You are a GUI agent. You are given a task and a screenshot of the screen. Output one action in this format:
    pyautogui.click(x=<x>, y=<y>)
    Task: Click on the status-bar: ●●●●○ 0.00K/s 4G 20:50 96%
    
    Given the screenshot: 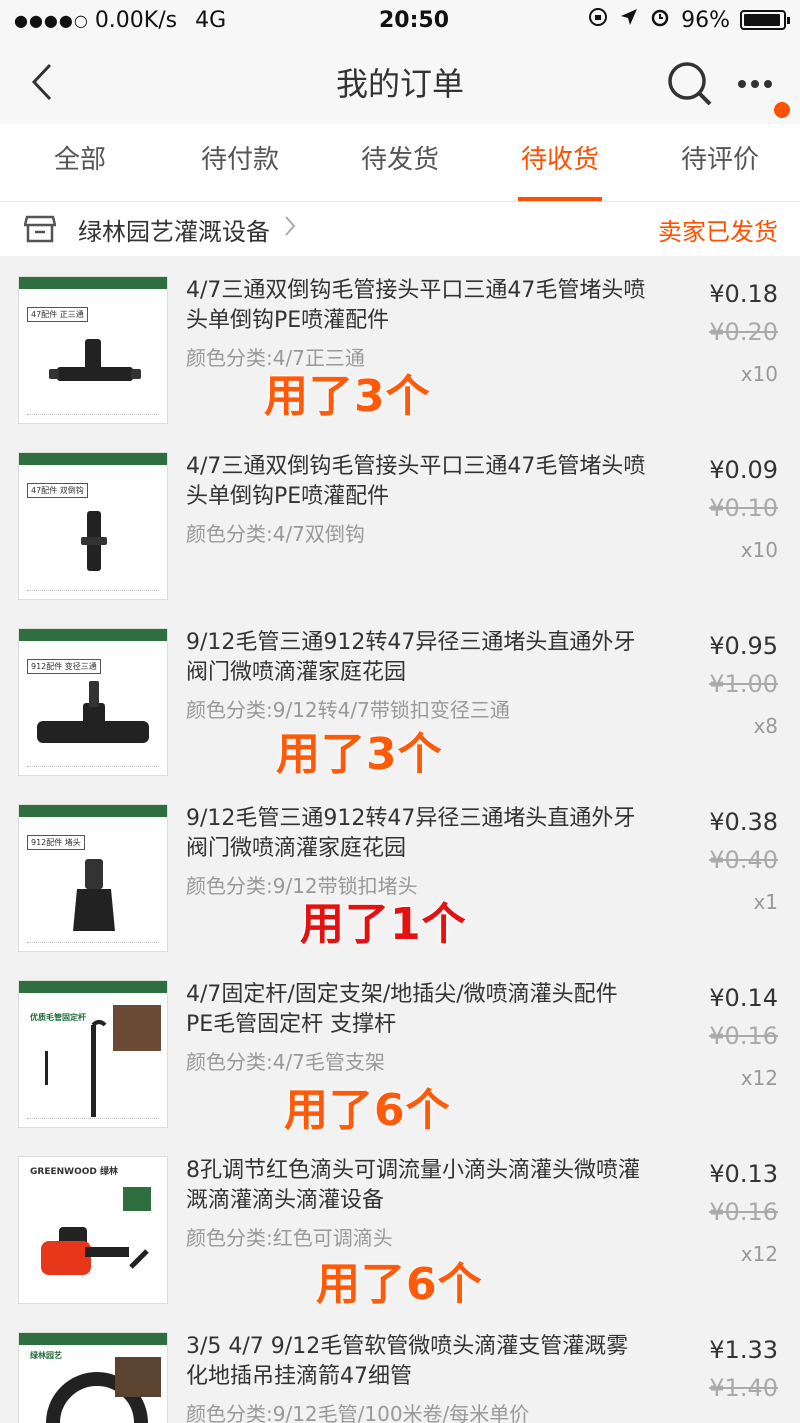 What is the action you would take?
    pyautogui.click(x=400, y=20)
    